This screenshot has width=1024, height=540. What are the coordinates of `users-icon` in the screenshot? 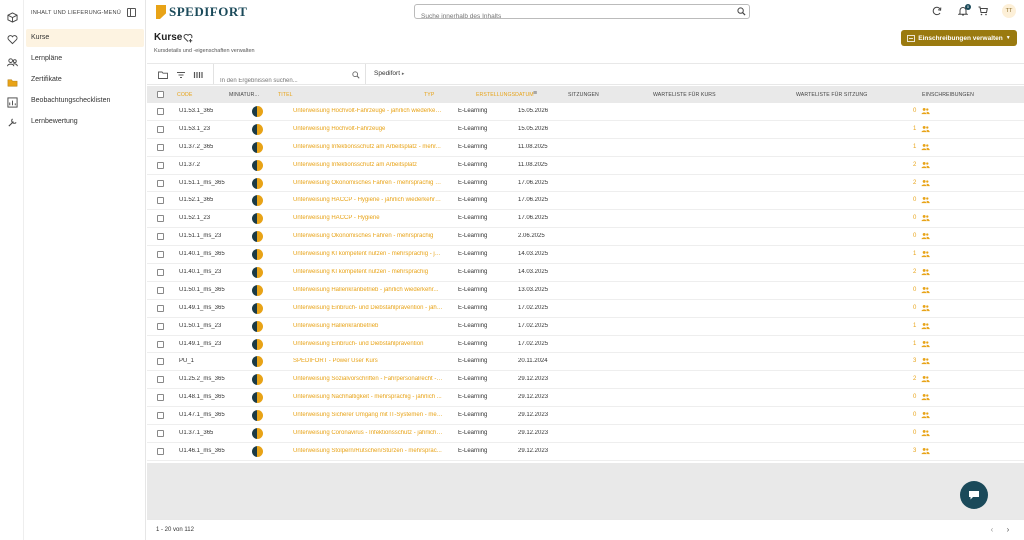 It's located at (12, 62).